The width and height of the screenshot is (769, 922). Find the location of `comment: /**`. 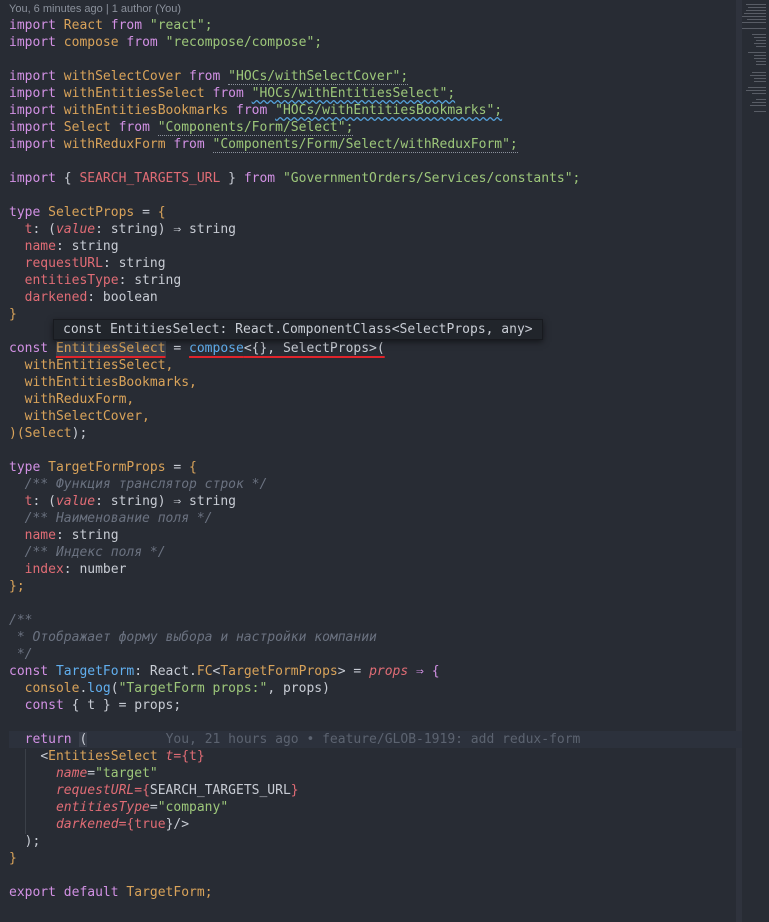

comment: /** is located at coordinates (21, 620).